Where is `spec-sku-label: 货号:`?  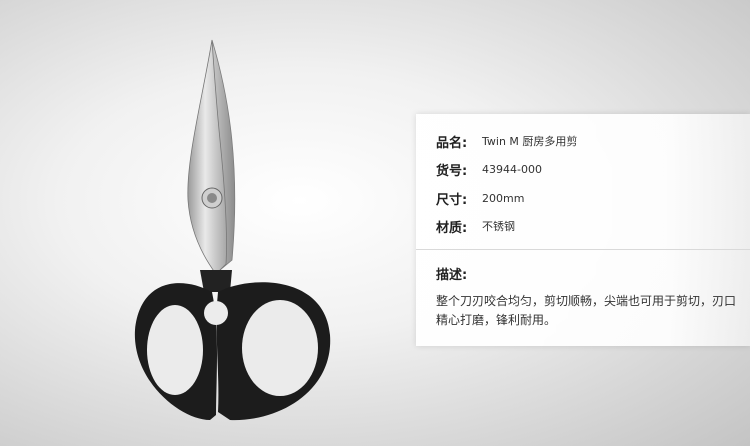
spec-sku-label: 货号: is located at coordinates (452, 171).